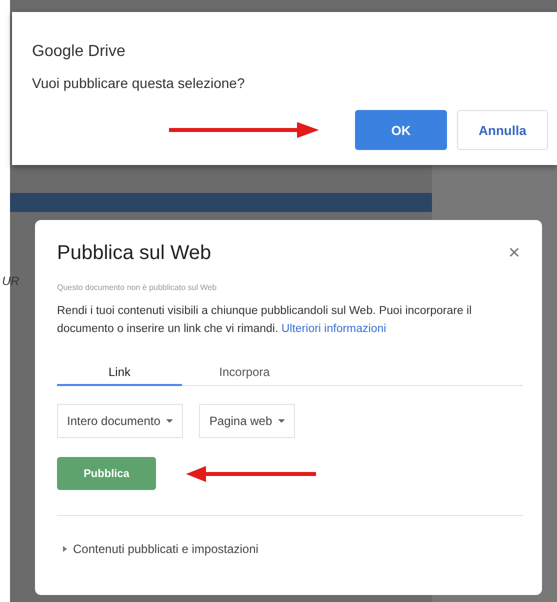  I want to click on description-text: Rendi i tuoi contenuti visibili a chiunque pubblicandoli sul Web. Puoi incorporare il documento o inserire un link che vi rimandi. Ulteriori informazioni, so click(265, 320).